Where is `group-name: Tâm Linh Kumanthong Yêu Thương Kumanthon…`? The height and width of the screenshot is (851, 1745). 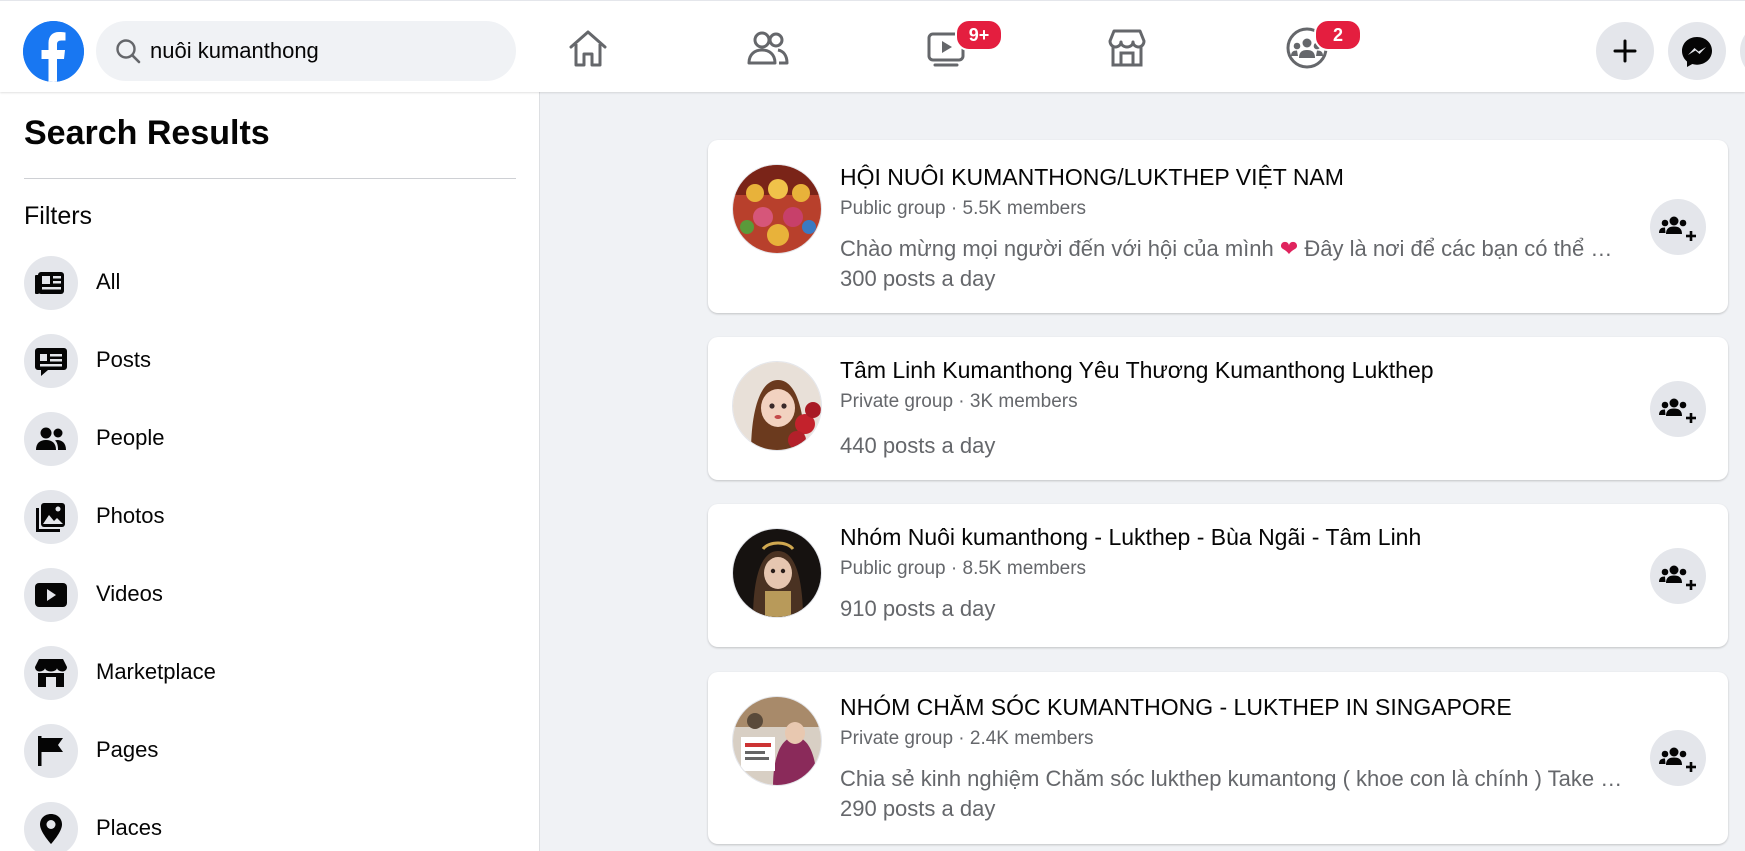
group-name: Tâm Linh Kumanthong Yêu Thương Kumanthon… is located at coordinates (1137, 370).